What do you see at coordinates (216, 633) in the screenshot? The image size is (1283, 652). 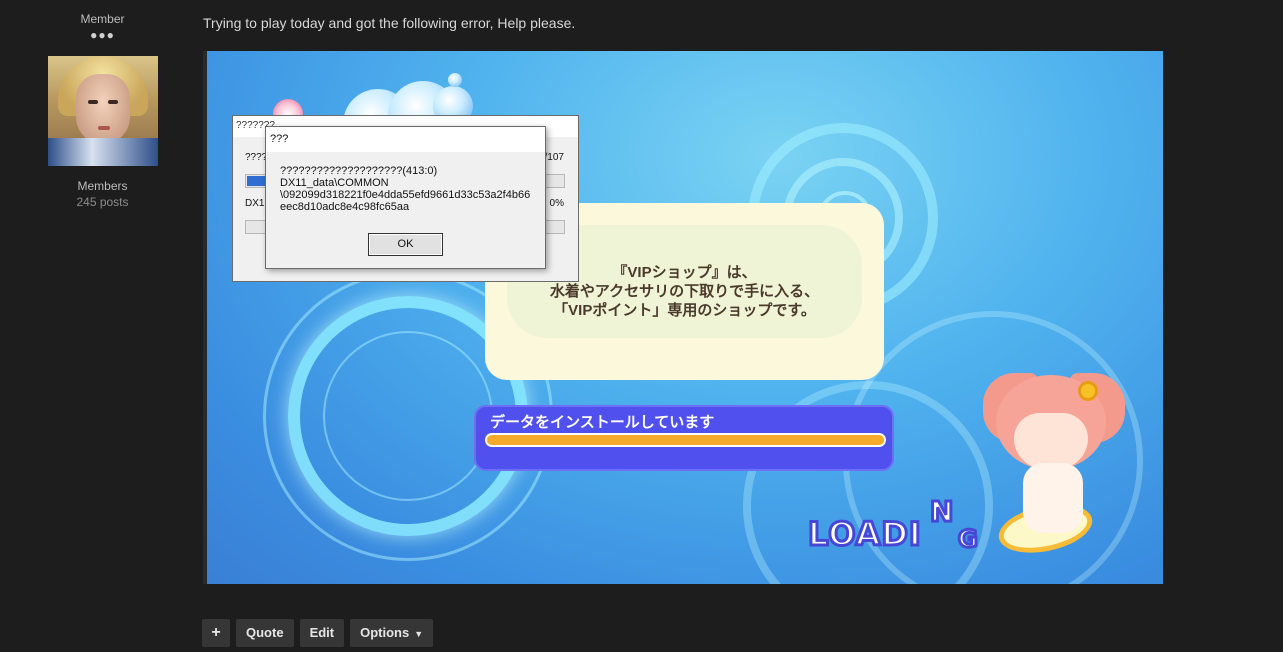 I see `reputation-plus-button: +` at bounding box center [216, 633].